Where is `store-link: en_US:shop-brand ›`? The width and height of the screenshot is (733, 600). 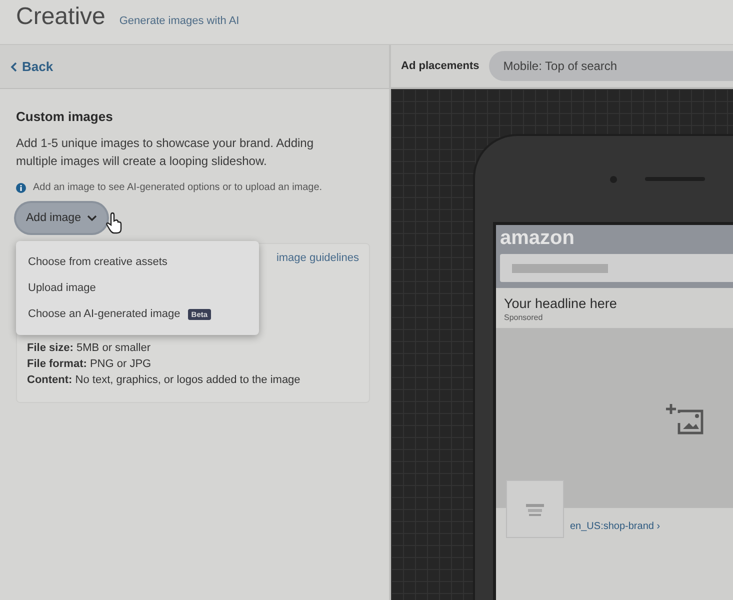 store-link: en_US:shop-brand › is located at coordinates (615, 526).